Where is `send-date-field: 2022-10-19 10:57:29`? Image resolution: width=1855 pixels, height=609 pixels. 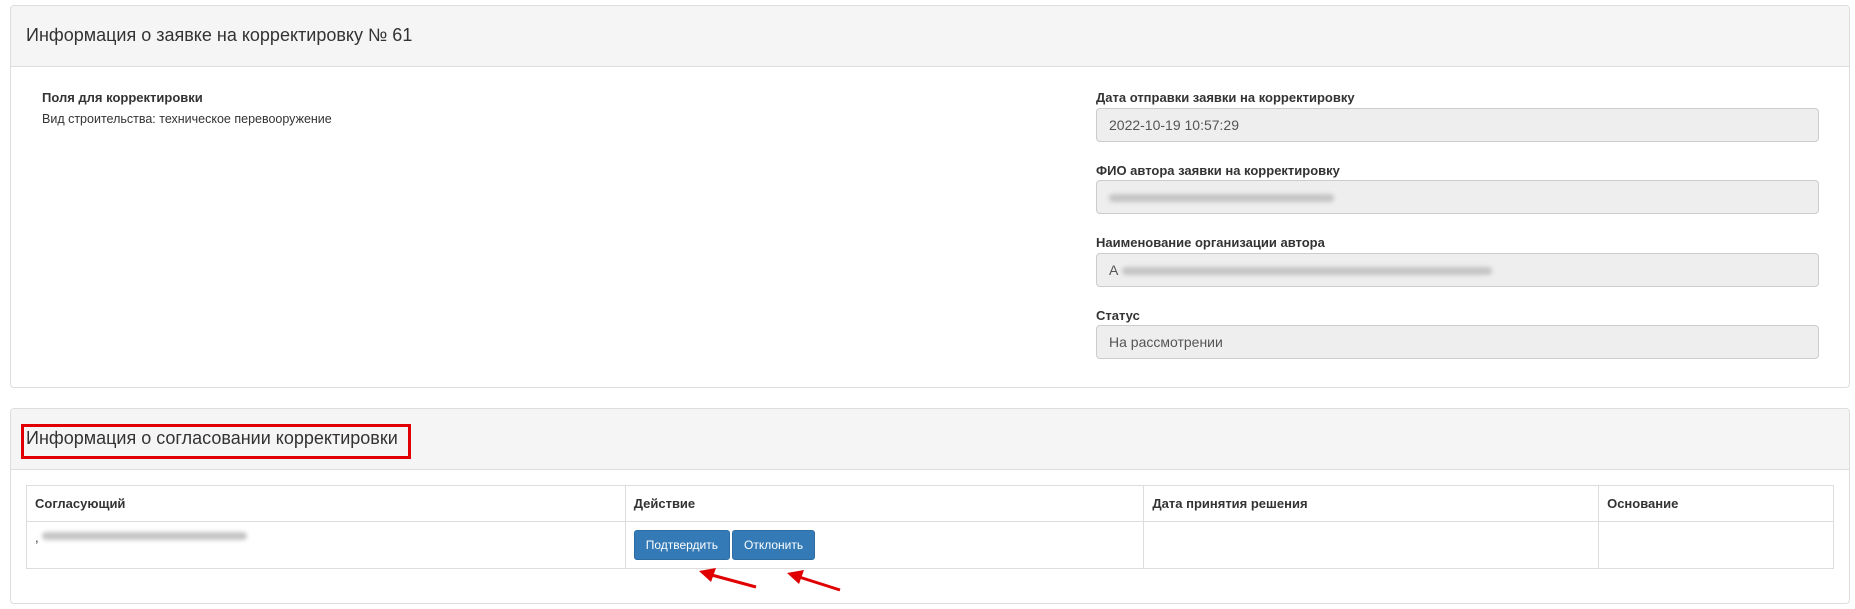 send-date-field: 2022-10-19 10:57:29 is located at coordinates (1457, 125).